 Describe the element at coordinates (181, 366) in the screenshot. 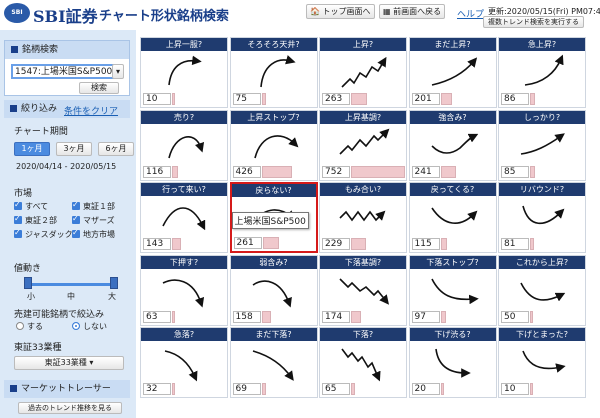

I see `sharp-fall-icon` at that location.